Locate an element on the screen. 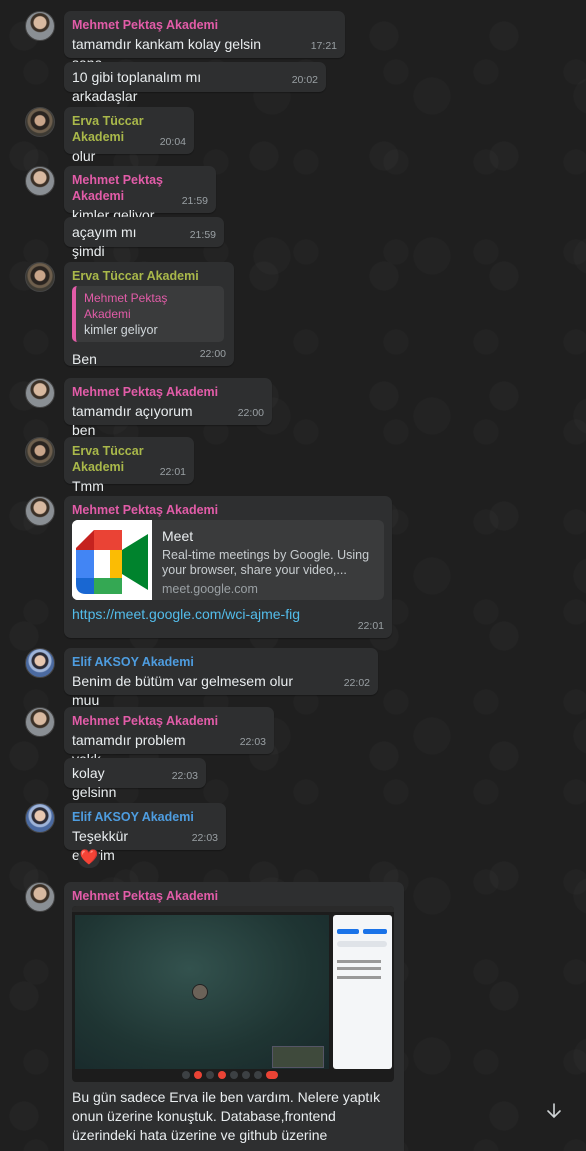 The width and height of the screenshot is (586, 1151). message-text: açayım mı şimdi is located at coordinates (104, 241).